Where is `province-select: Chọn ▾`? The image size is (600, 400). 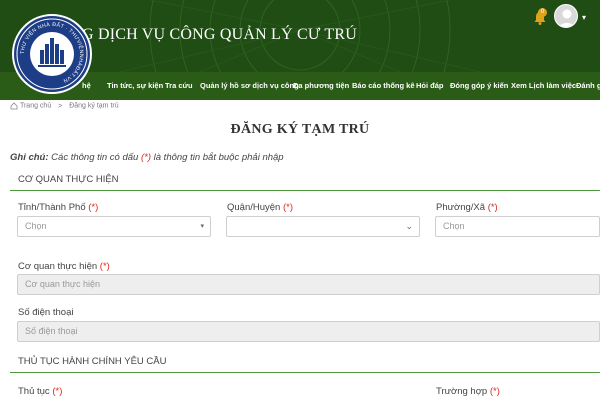
province-select: Chọn ▾ is located at coordinates (114, 226).